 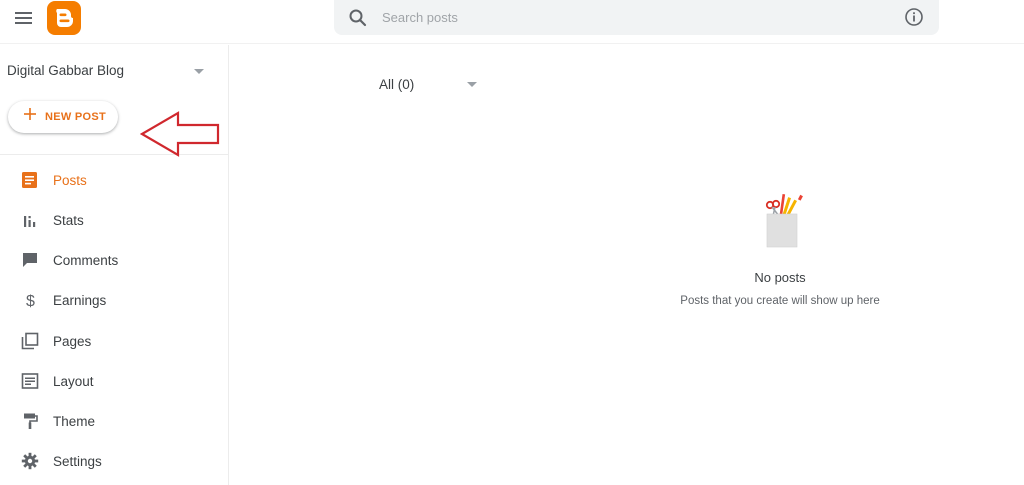 I want to click on sidebar-item-label: Stats, so click(x=68, y=220).